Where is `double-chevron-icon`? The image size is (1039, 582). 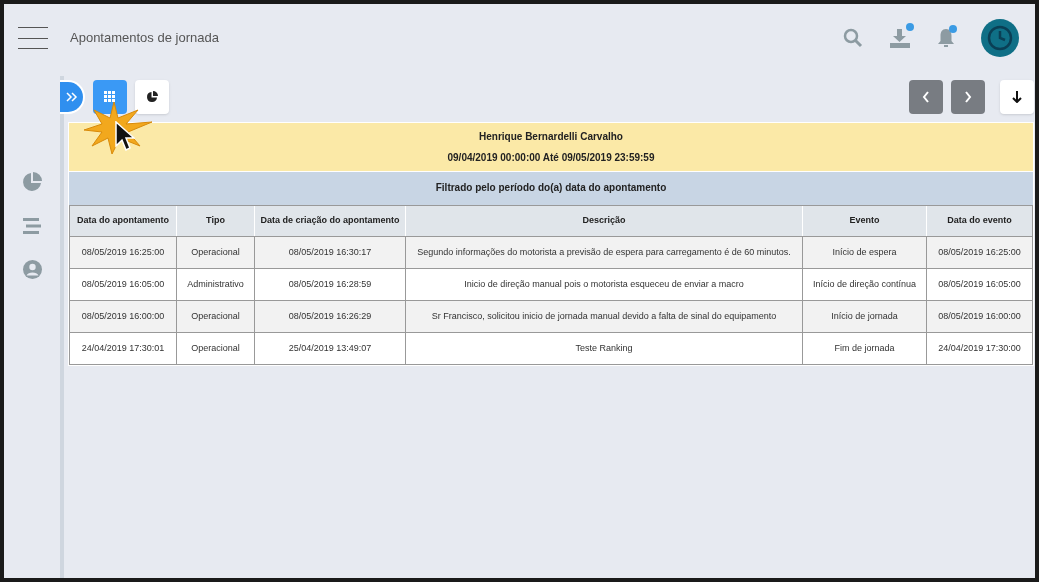
double-chevron-icon is located at coordinates (71, 97).